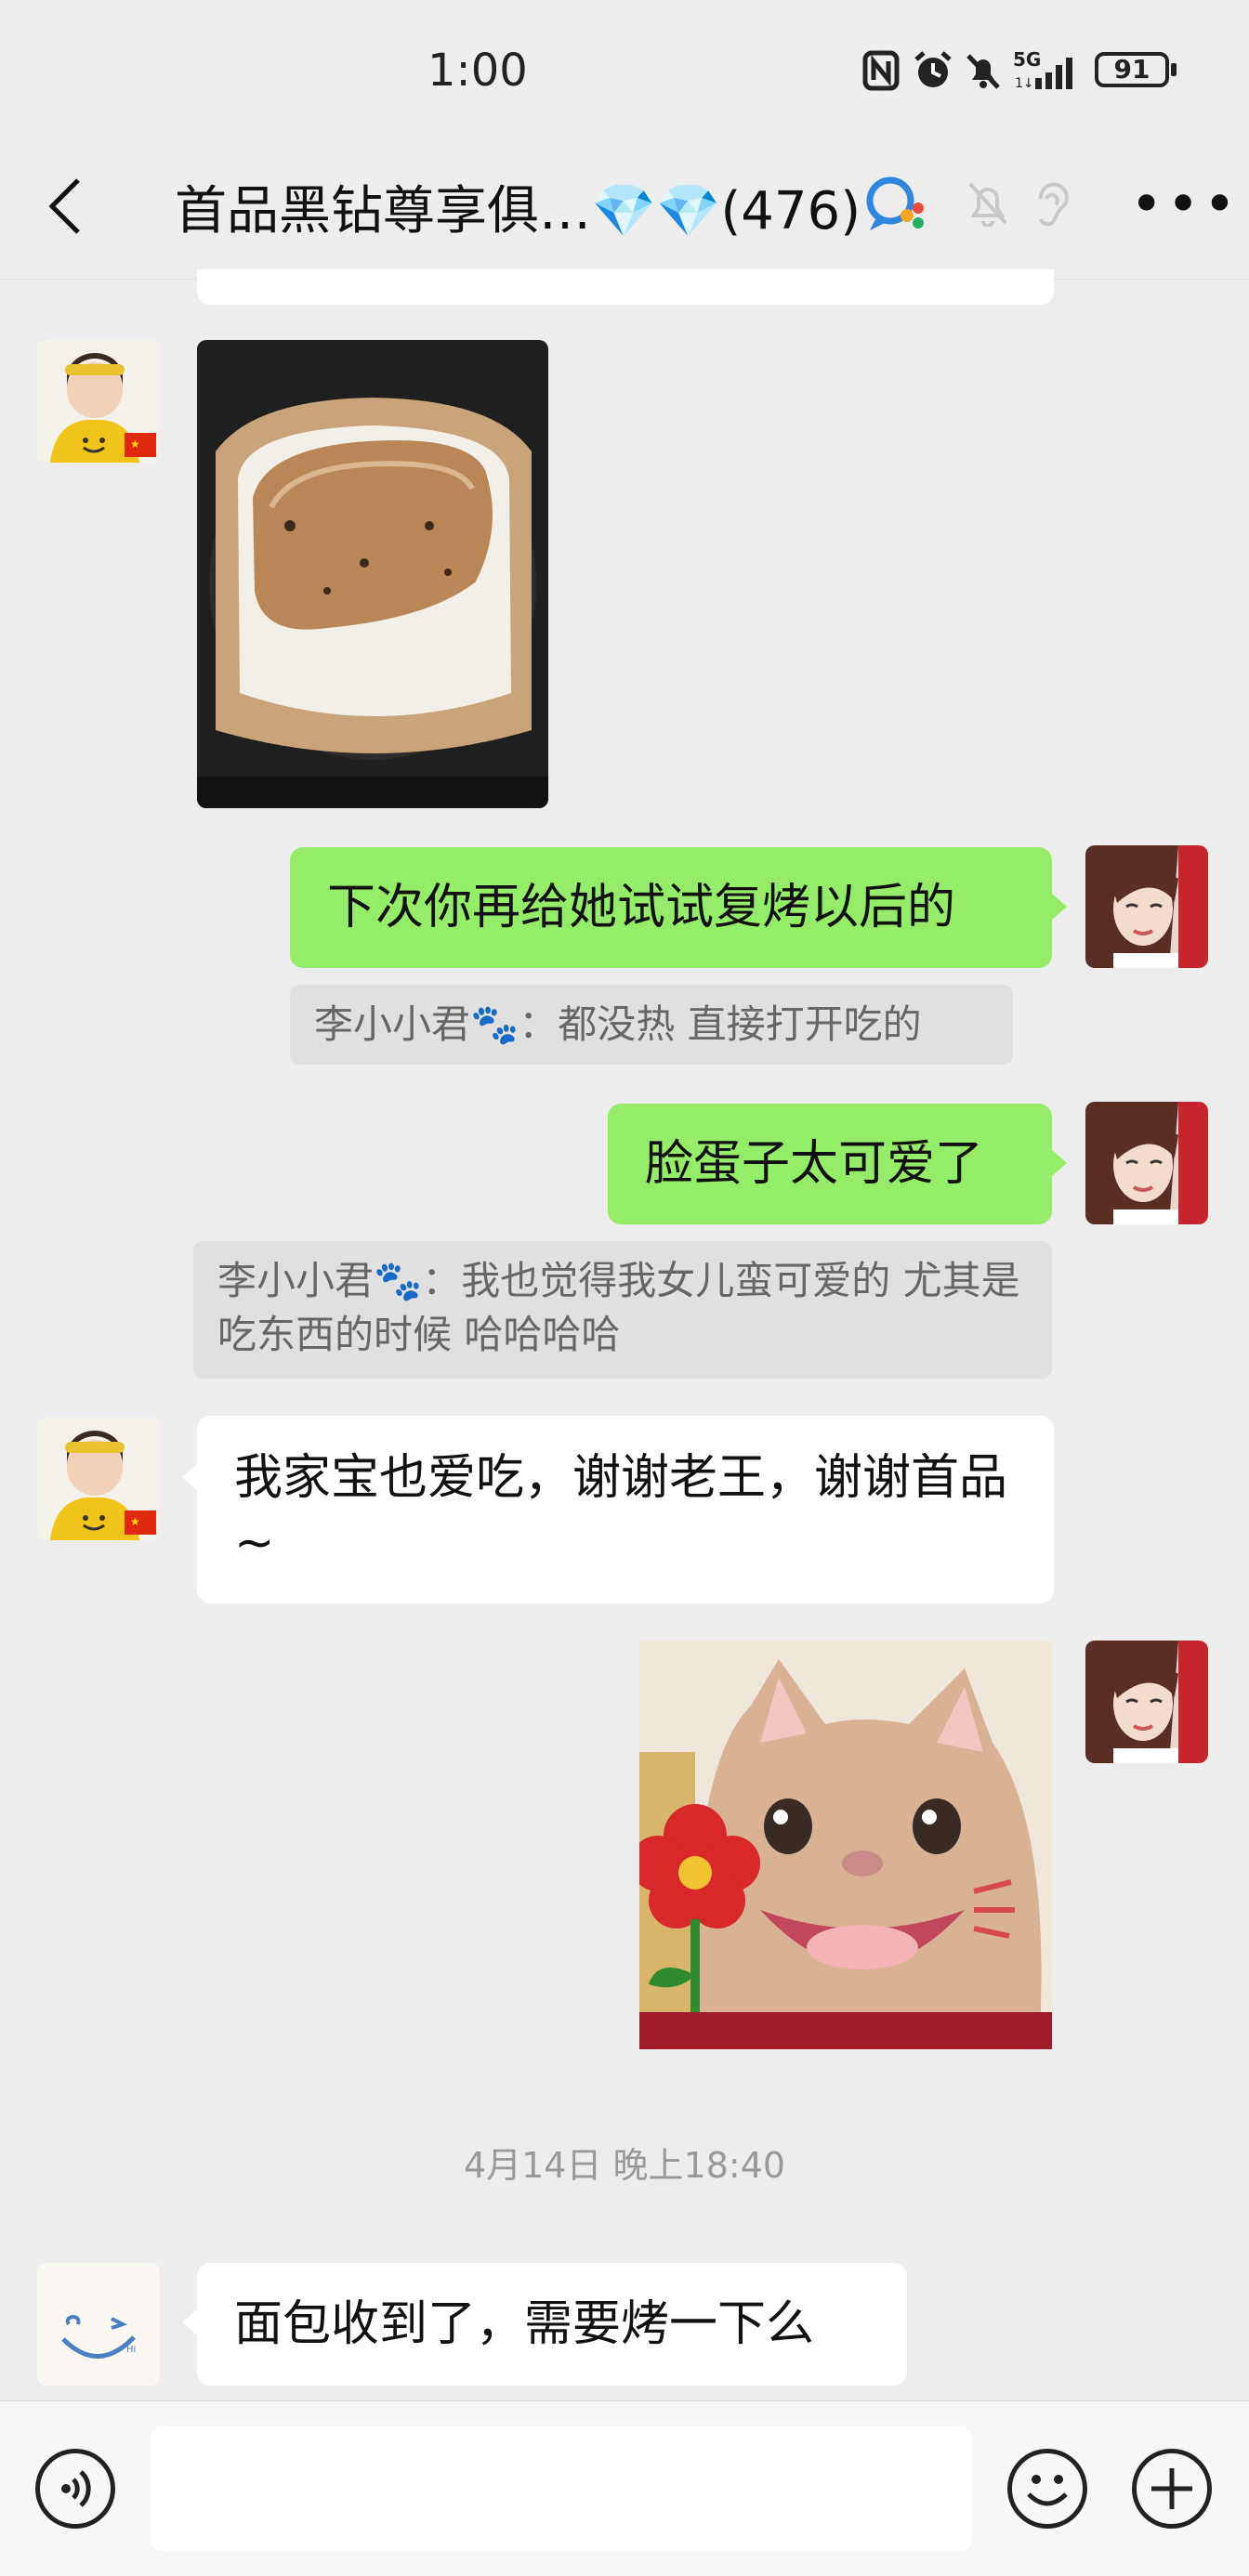  Describe the element at coordinates (987, 204) in the screenshot. I see `mute-bell-icon` at that location.